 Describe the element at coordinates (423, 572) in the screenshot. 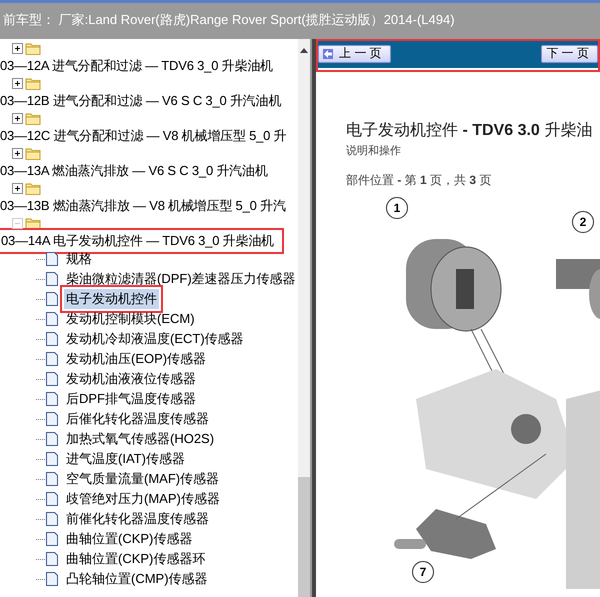

I see `callout-number: 7` at that location.